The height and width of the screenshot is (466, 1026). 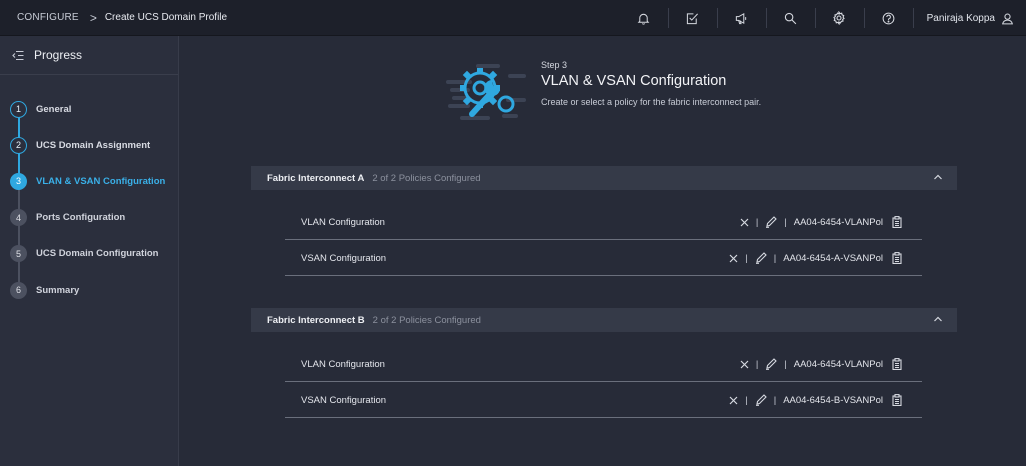 I want to click on bell-icon, so click(x=643, y=19).